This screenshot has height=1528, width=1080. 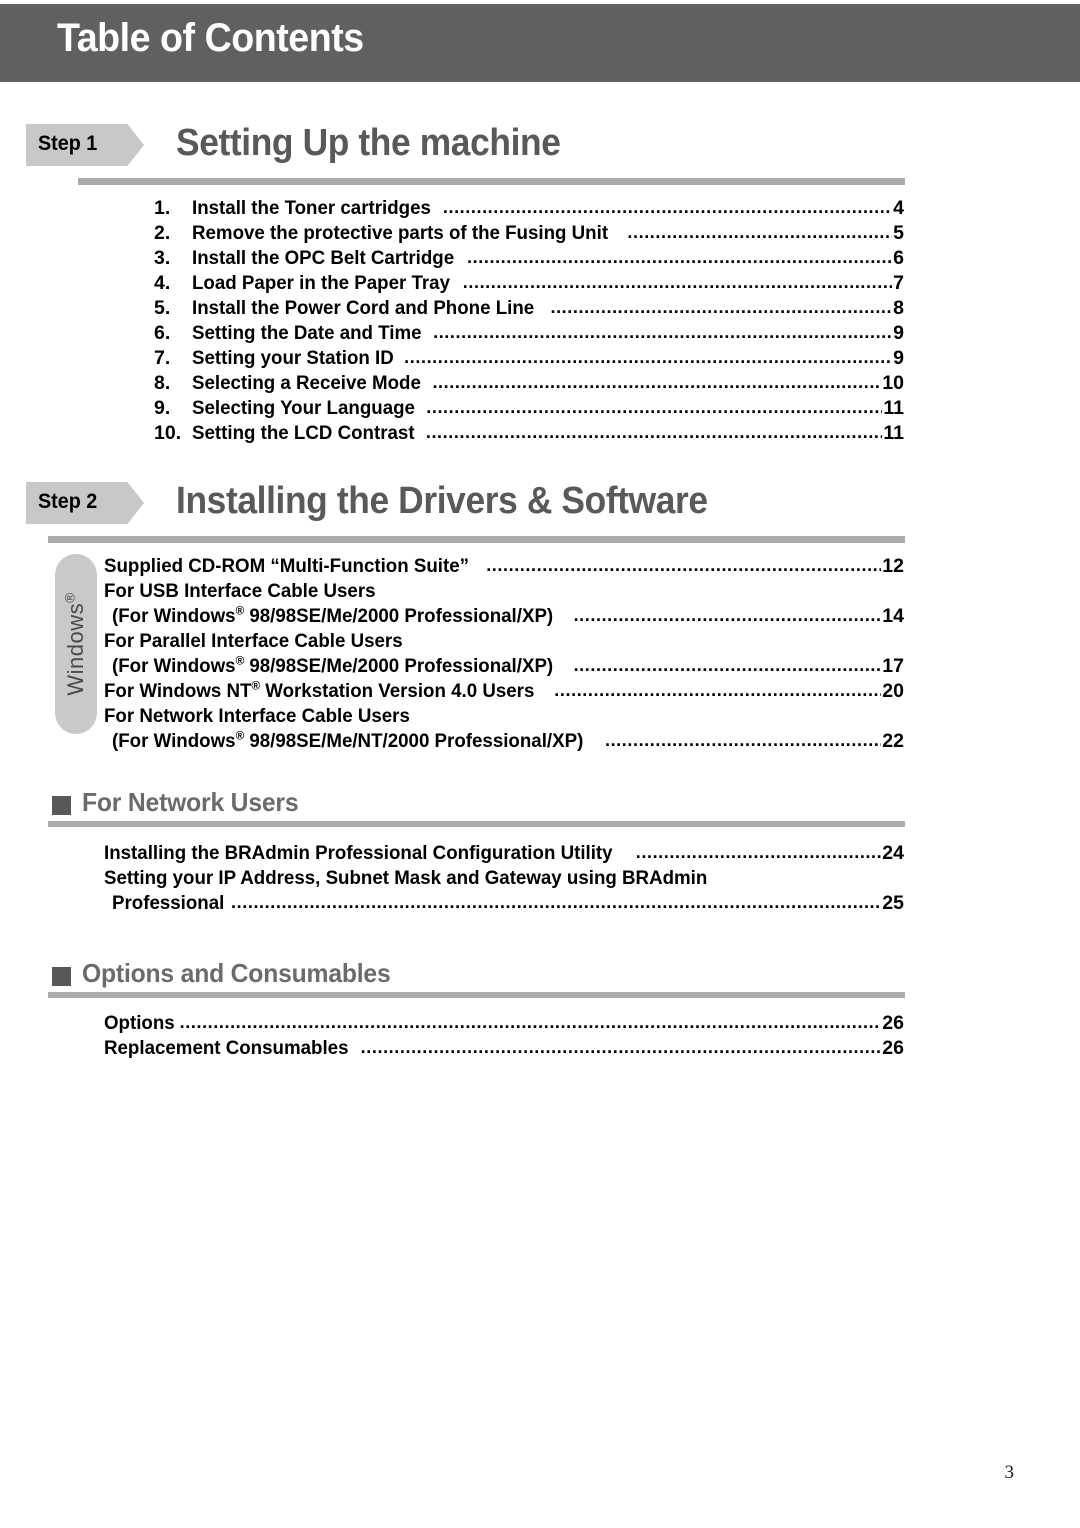 What do you see at coordinates (162, 333) in the screenshot?
I see `toc-entry-number: 6.` at bounding box center [162, 333].